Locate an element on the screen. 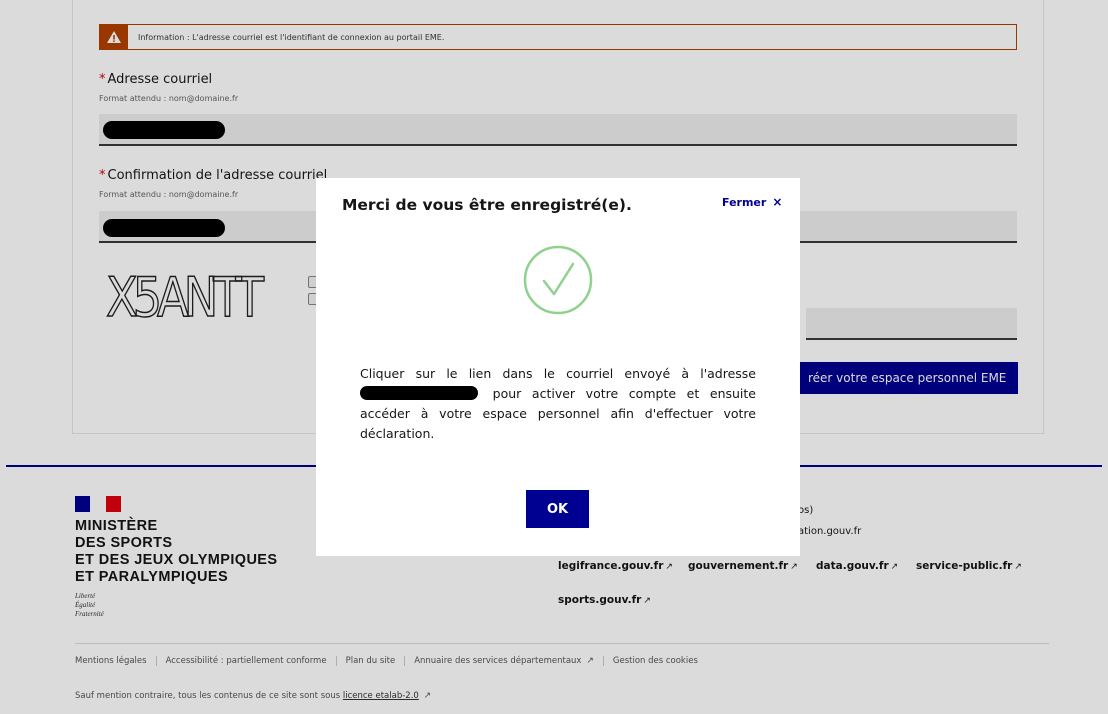  close-button: Fermer × is located at coordinates (752, 202).